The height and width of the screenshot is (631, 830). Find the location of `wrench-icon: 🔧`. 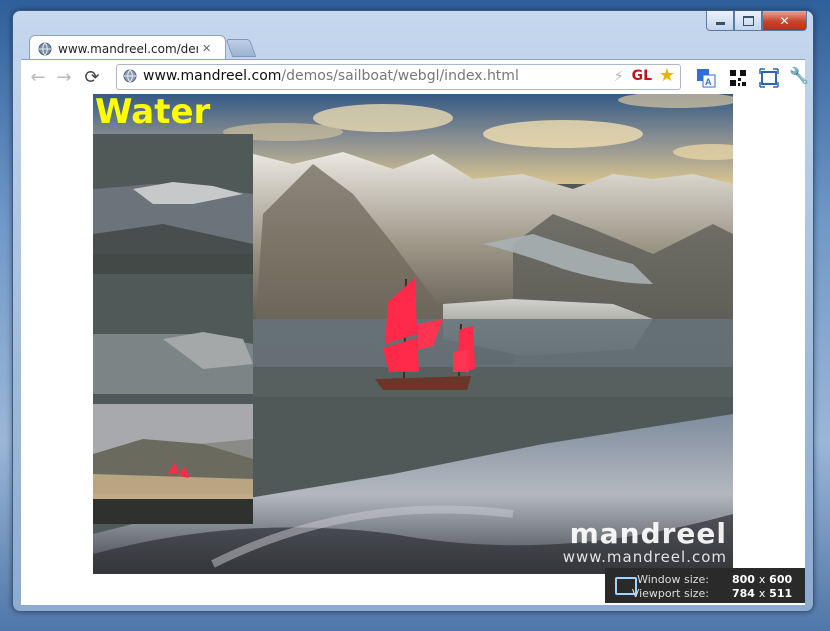

wrench-icon: 🔧 is located at coordinates (799, 76).